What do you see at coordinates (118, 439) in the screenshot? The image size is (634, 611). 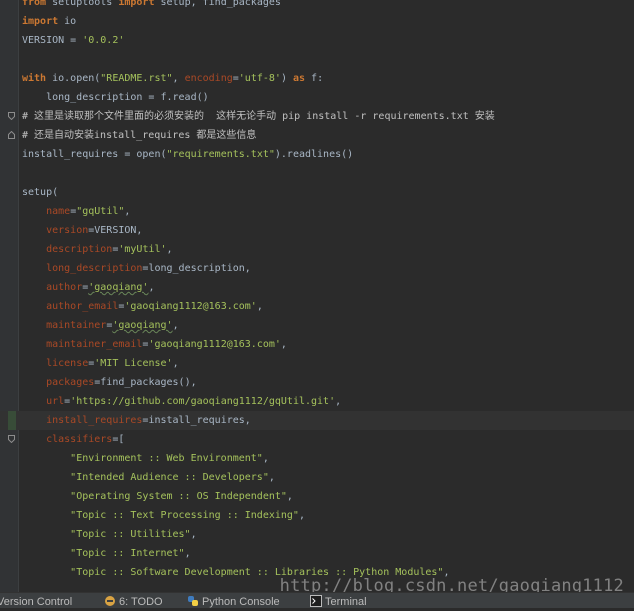 I see `code-text: =[` at bounding box center [118, 439].